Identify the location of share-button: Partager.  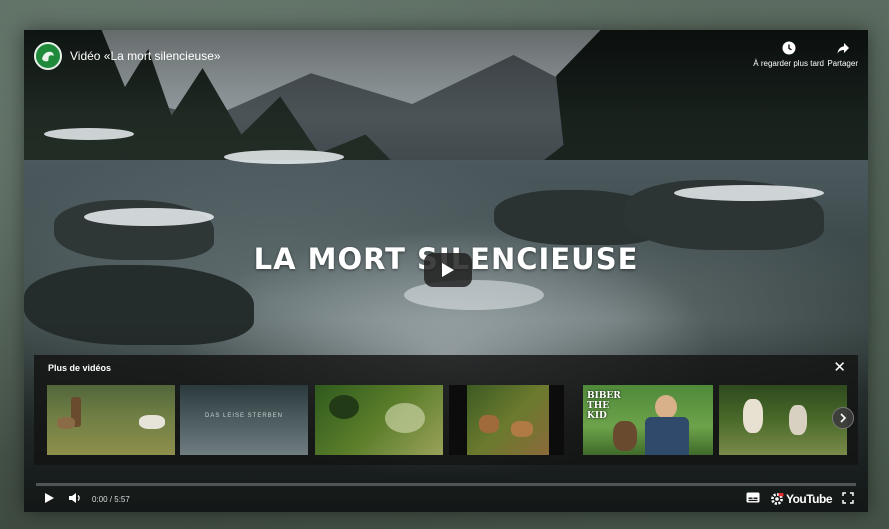
(842, 54).